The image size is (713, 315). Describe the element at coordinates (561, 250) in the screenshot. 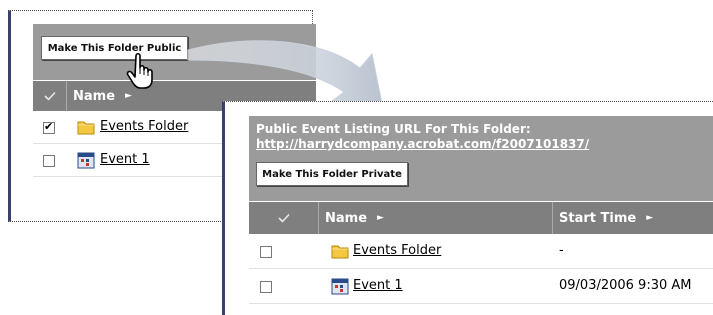

I see `row-start-time: -` at that location.